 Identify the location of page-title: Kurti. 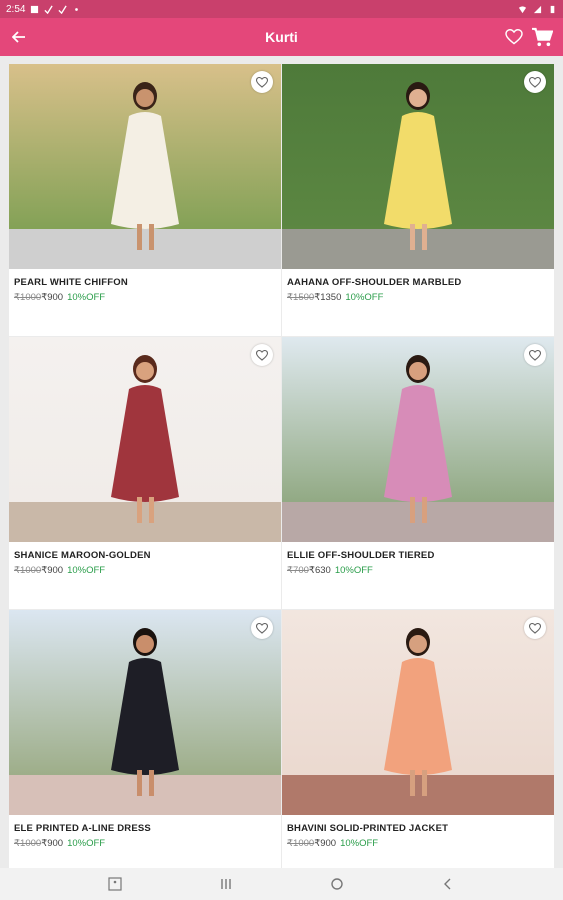
(281, 37).